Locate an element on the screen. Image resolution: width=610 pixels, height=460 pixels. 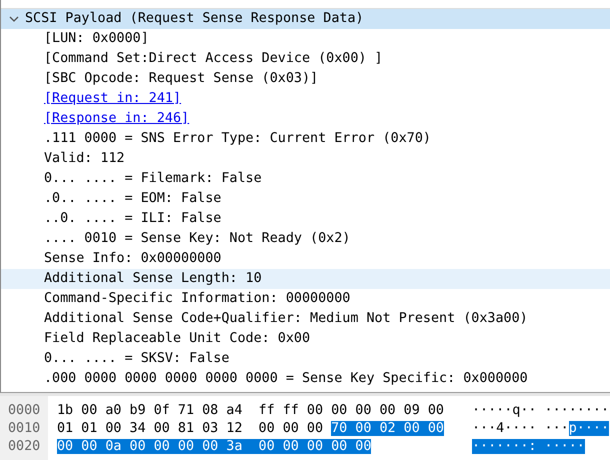
tree-item: [Command Set:Direct Access Device (0x00) ] is located at coordinates (305, 59).